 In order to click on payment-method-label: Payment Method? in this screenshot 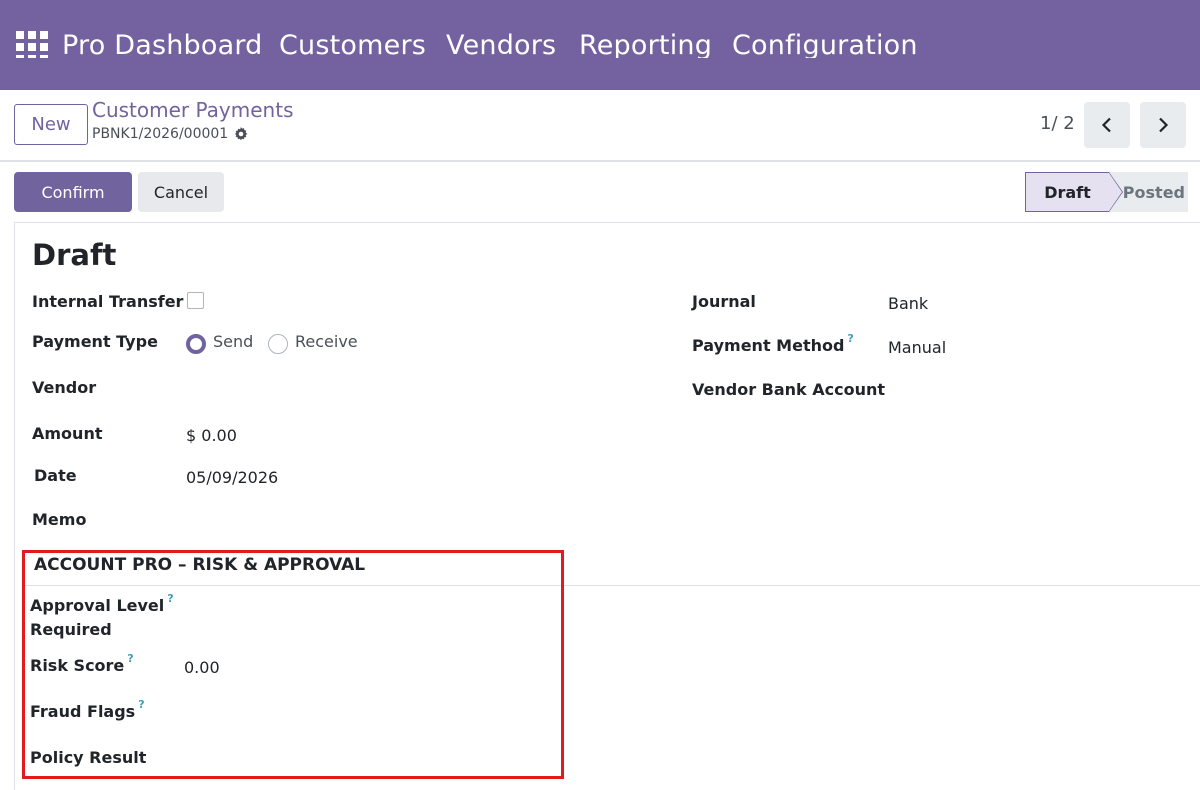, I will do `click(773, 343)`.